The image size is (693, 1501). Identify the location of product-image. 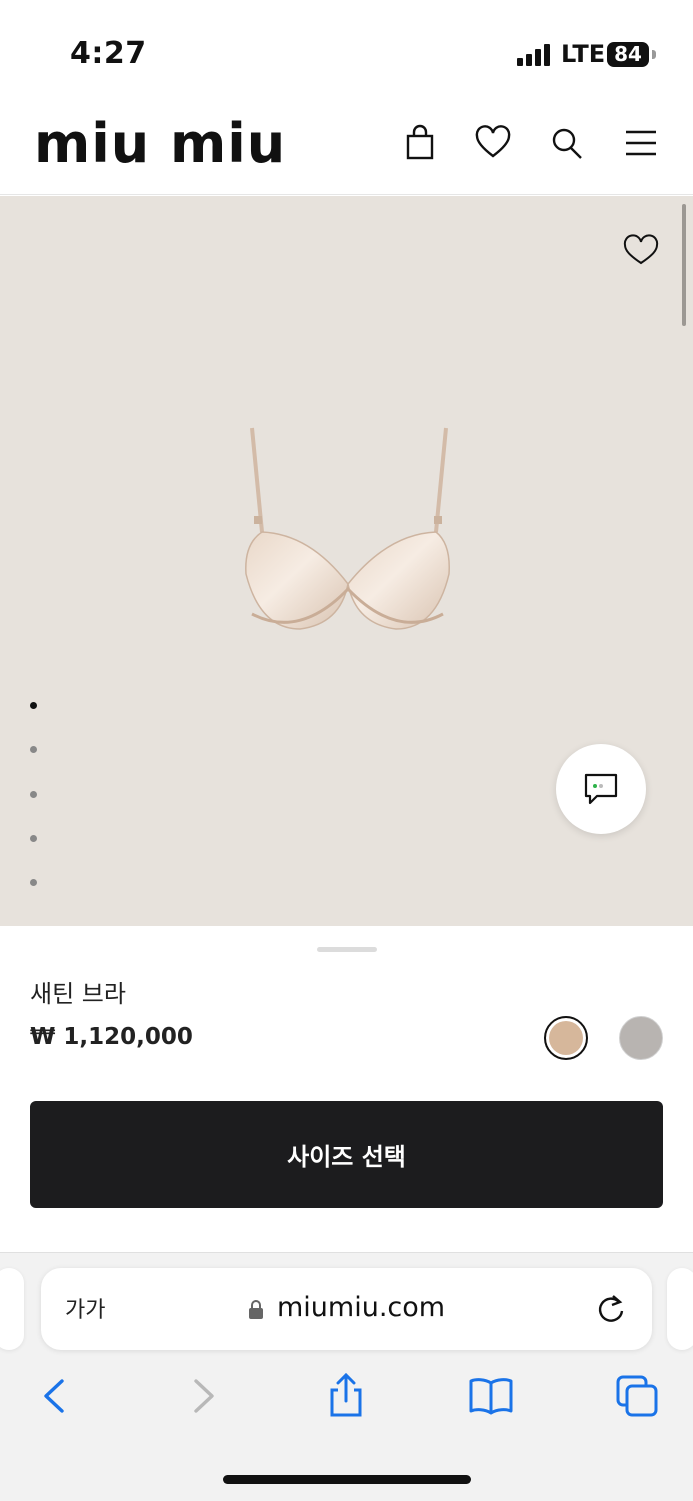
(347, 536).